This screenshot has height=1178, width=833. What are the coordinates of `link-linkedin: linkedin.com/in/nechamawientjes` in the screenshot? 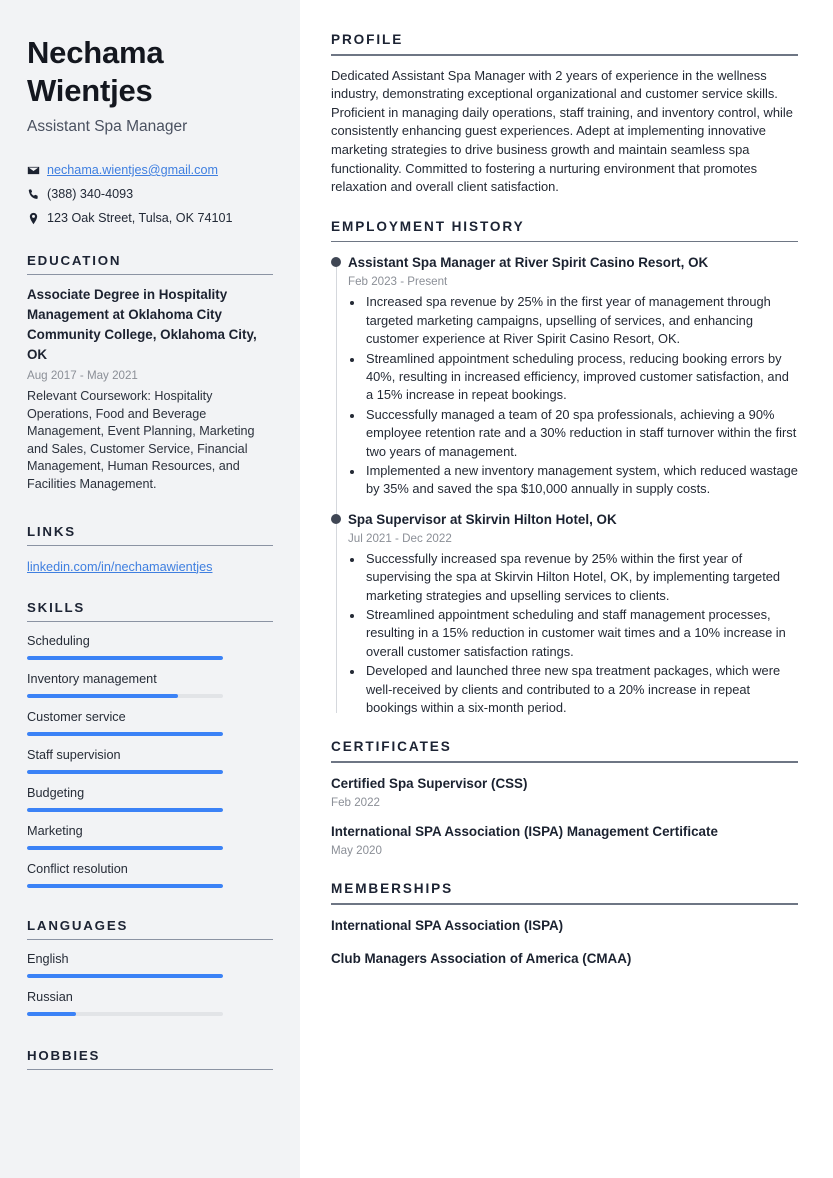 It's located at (119, 567).